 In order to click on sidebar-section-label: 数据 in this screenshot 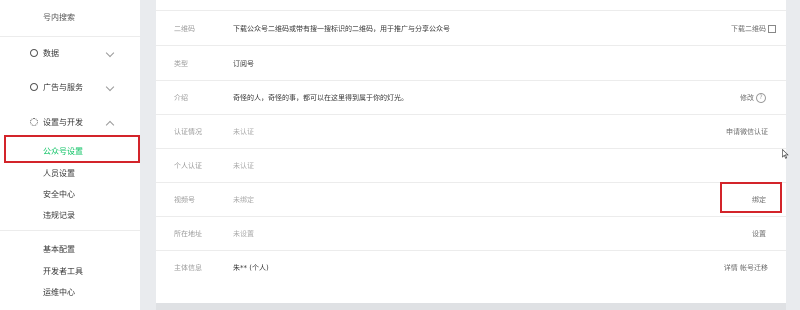, I will do `click(51, 53)`.